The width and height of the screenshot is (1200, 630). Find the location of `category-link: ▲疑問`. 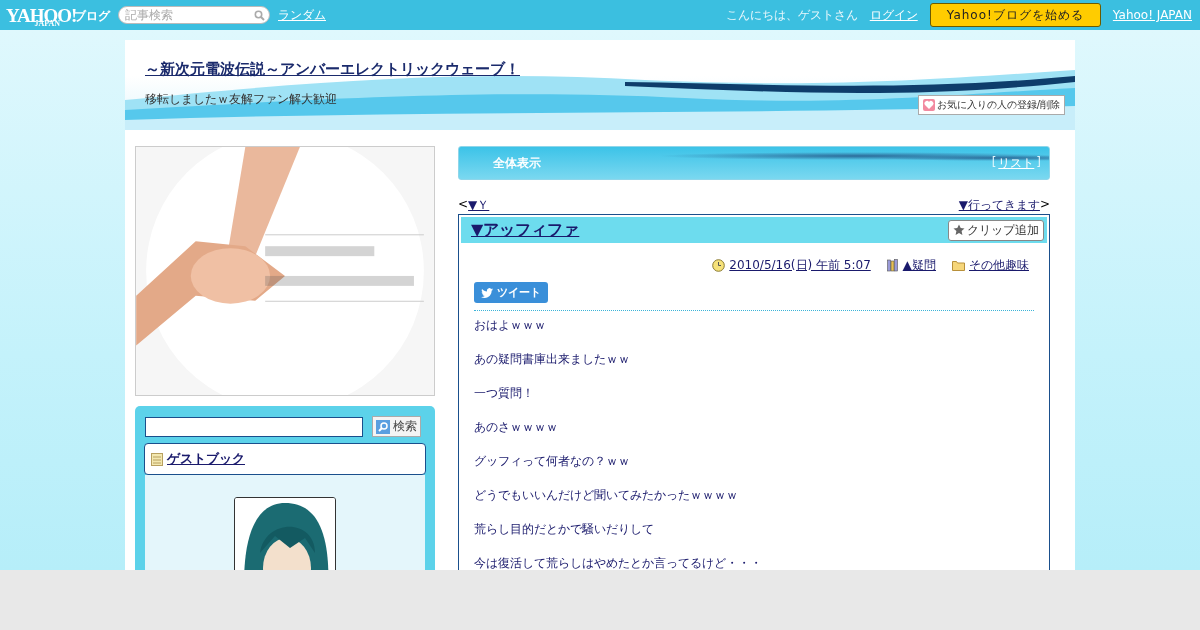

category-link: ▲疑問 is located at coordinates (919, 265).